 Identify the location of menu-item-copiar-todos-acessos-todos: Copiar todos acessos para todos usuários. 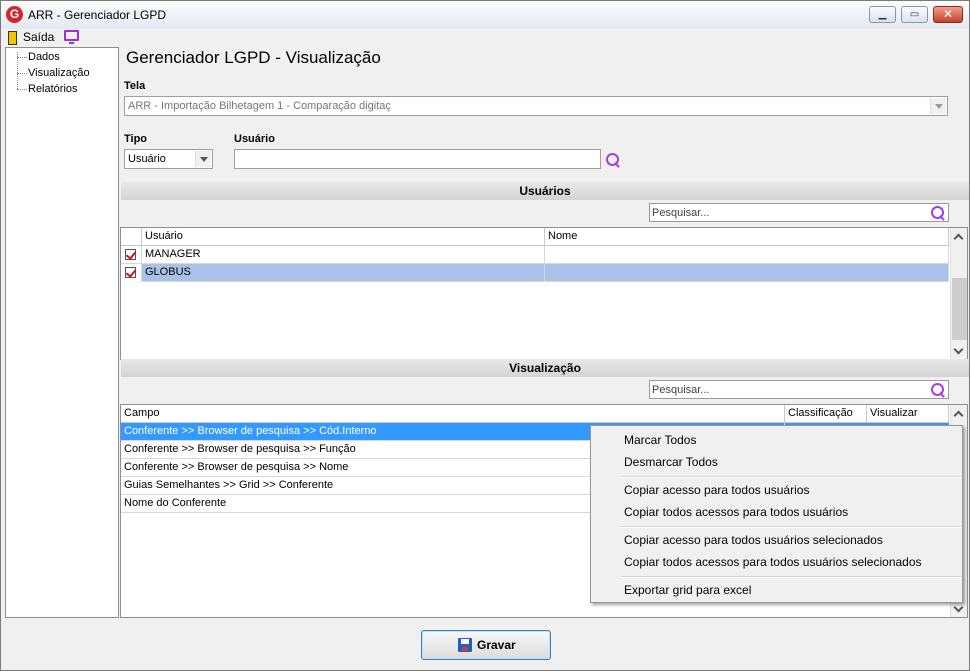
(736, 512).